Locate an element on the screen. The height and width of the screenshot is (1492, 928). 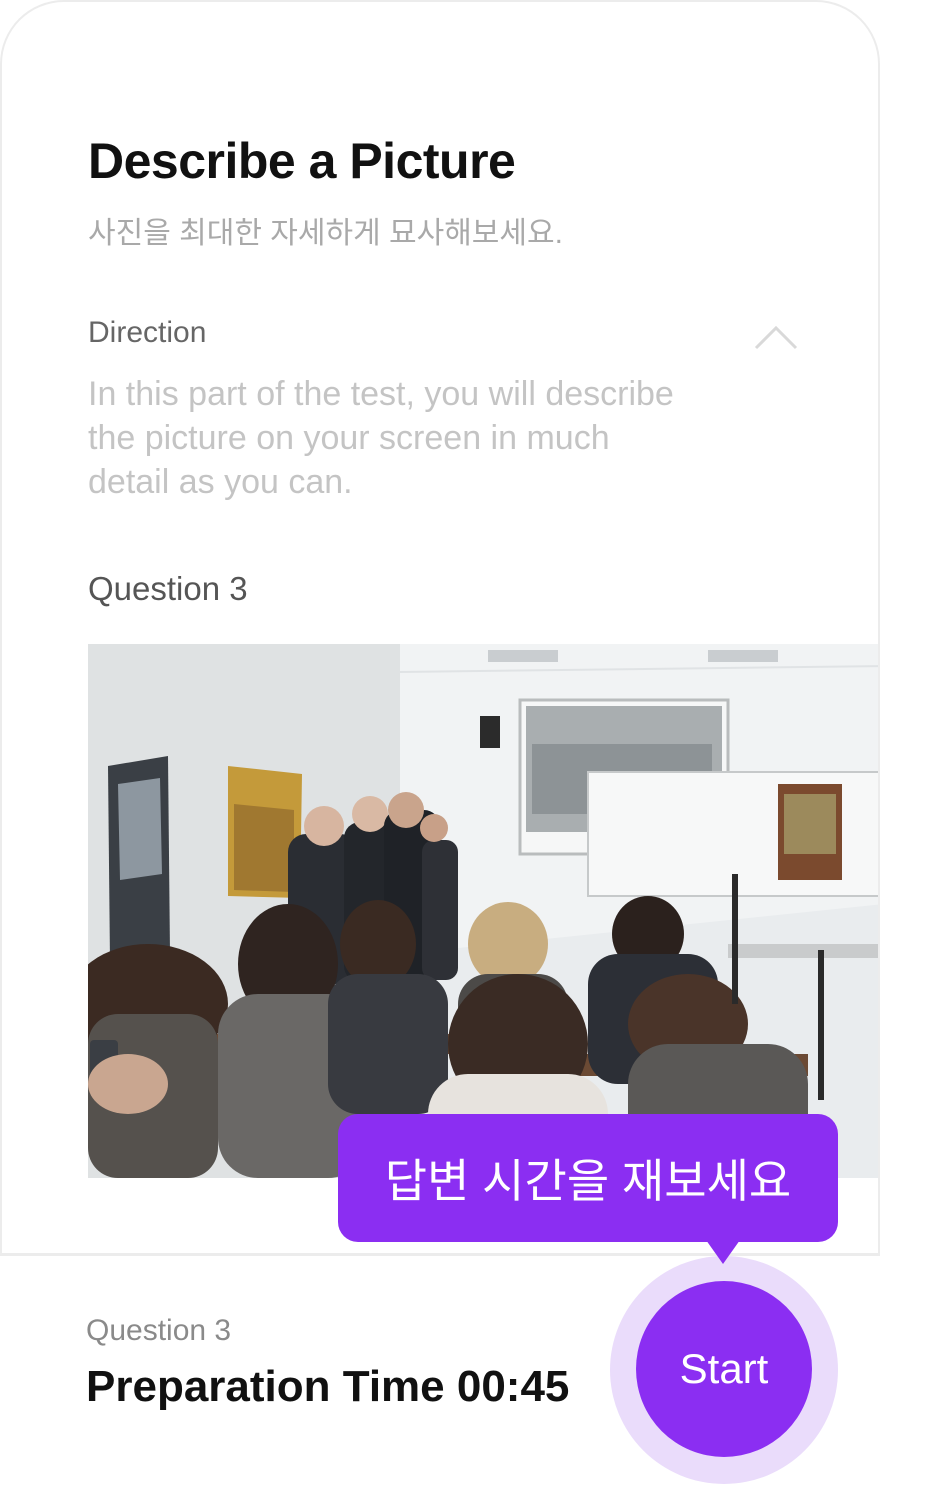
footer-question-label: Question 3 is located at coordinates (159, 1330).